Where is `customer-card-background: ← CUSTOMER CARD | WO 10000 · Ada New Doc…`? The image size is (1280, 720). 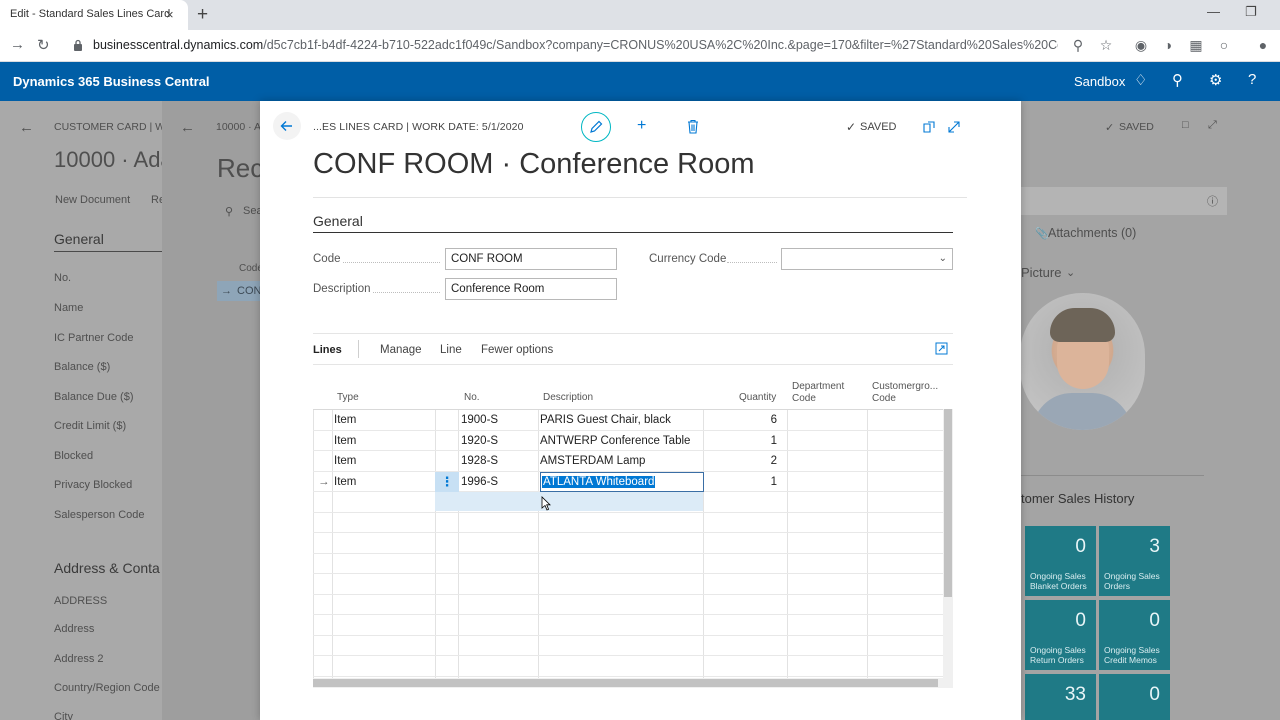
customer-card-background: ← CUSTOMER CARD | WO 10000 · Ada New Doc… is located at coordinates (86, 410).